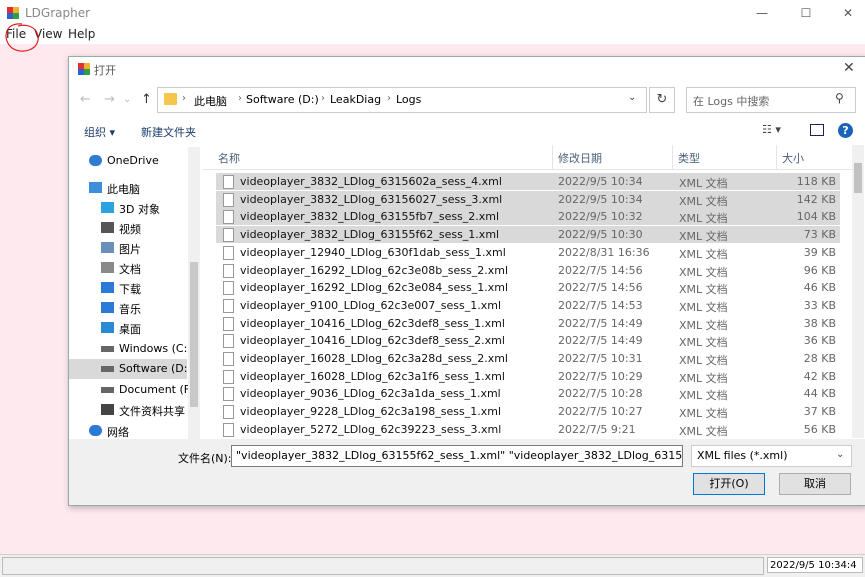 This screenshot has width=865, height=577. I want to click on nav-item-label: 图片, so click(130, 249).